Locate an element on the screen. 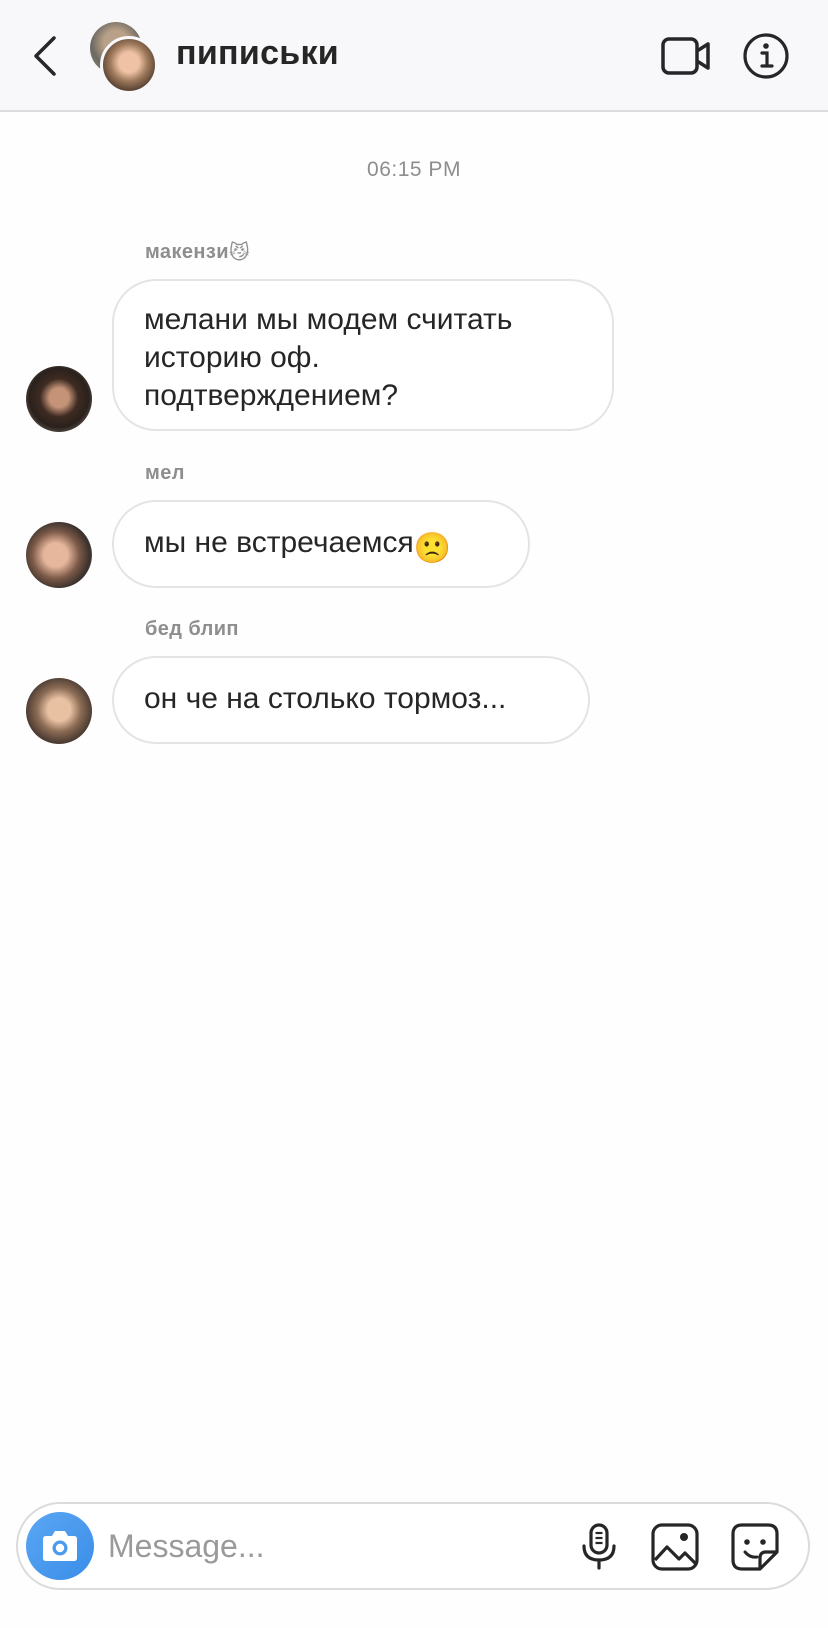 This screenshot has height=1628, width=828. video-call-icon is located at coordinates (685, 56).